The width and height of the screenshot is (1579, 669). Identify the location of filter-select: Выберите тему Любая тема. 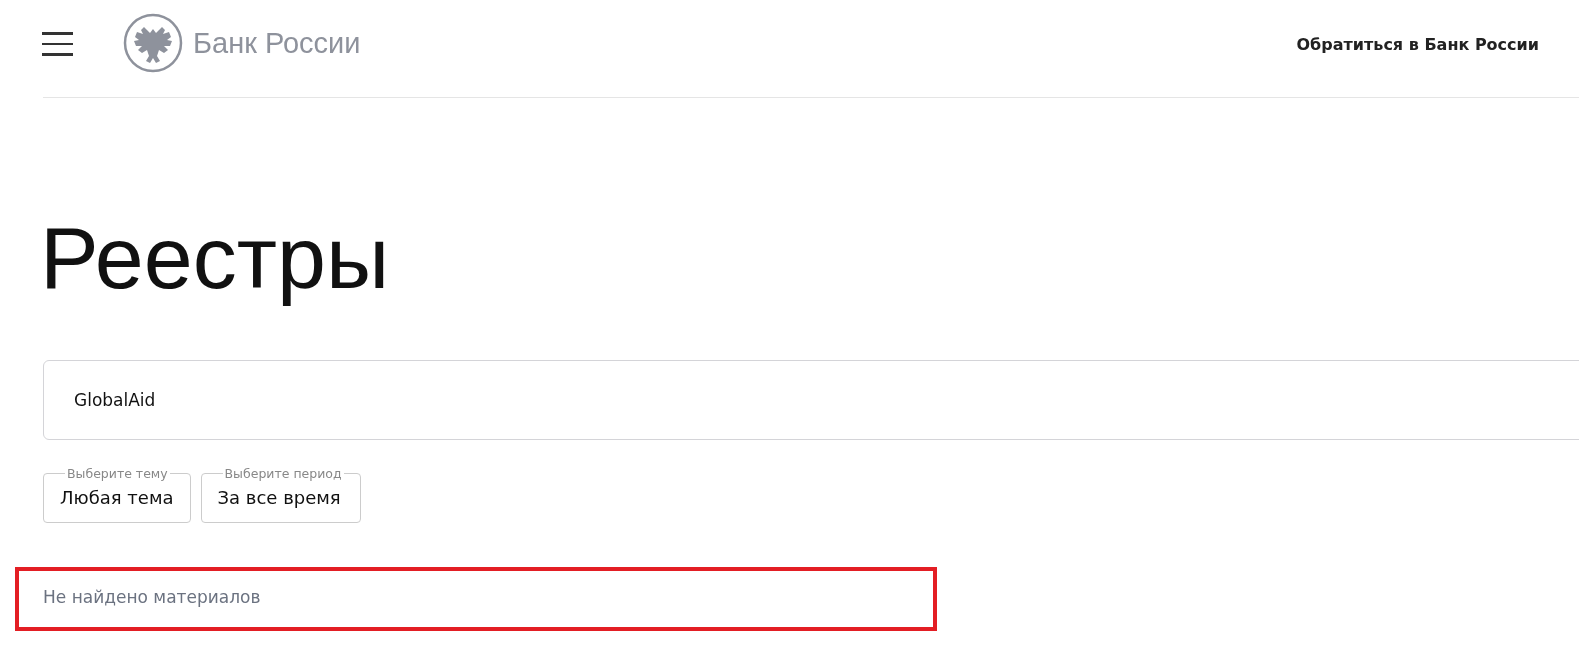
(117, 494).